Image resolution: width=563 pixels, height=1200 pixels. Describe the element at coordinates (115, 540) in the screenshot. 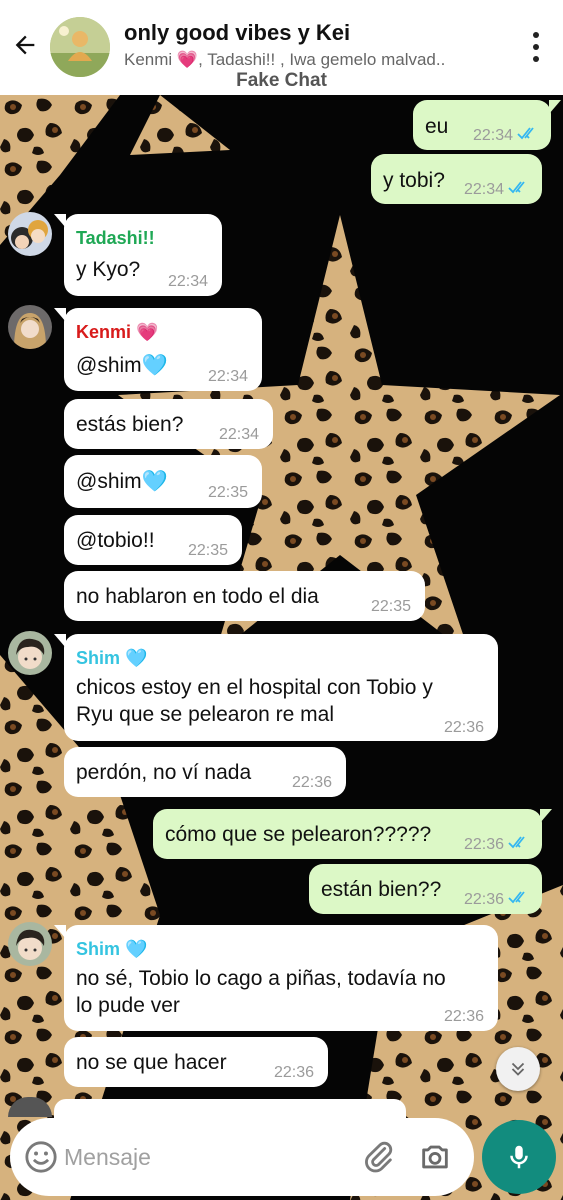

I see `message-text: @tobio!!` at that location.